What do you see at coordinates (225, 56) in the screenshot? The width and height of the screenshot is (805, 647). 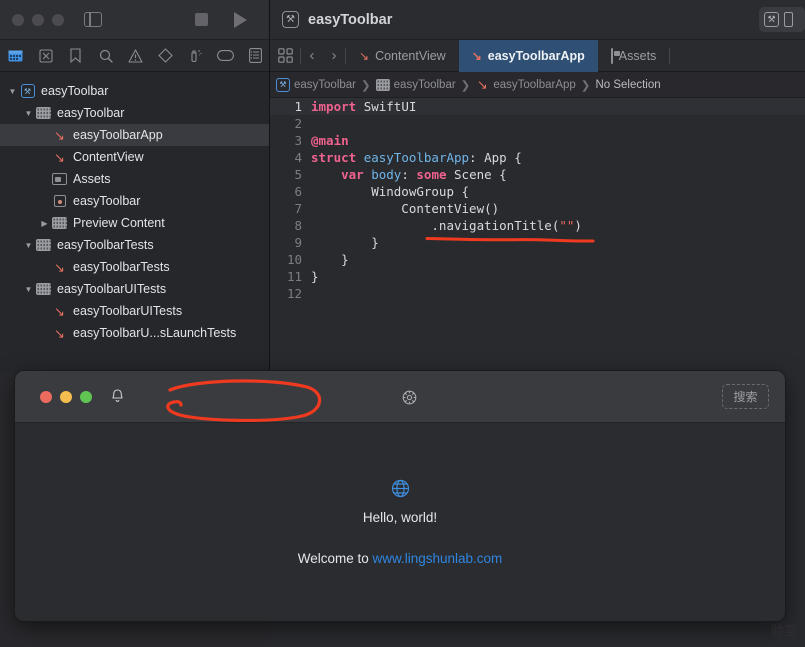 I see `breakpoint-navigator-icon` at bounding box center [225, 56].